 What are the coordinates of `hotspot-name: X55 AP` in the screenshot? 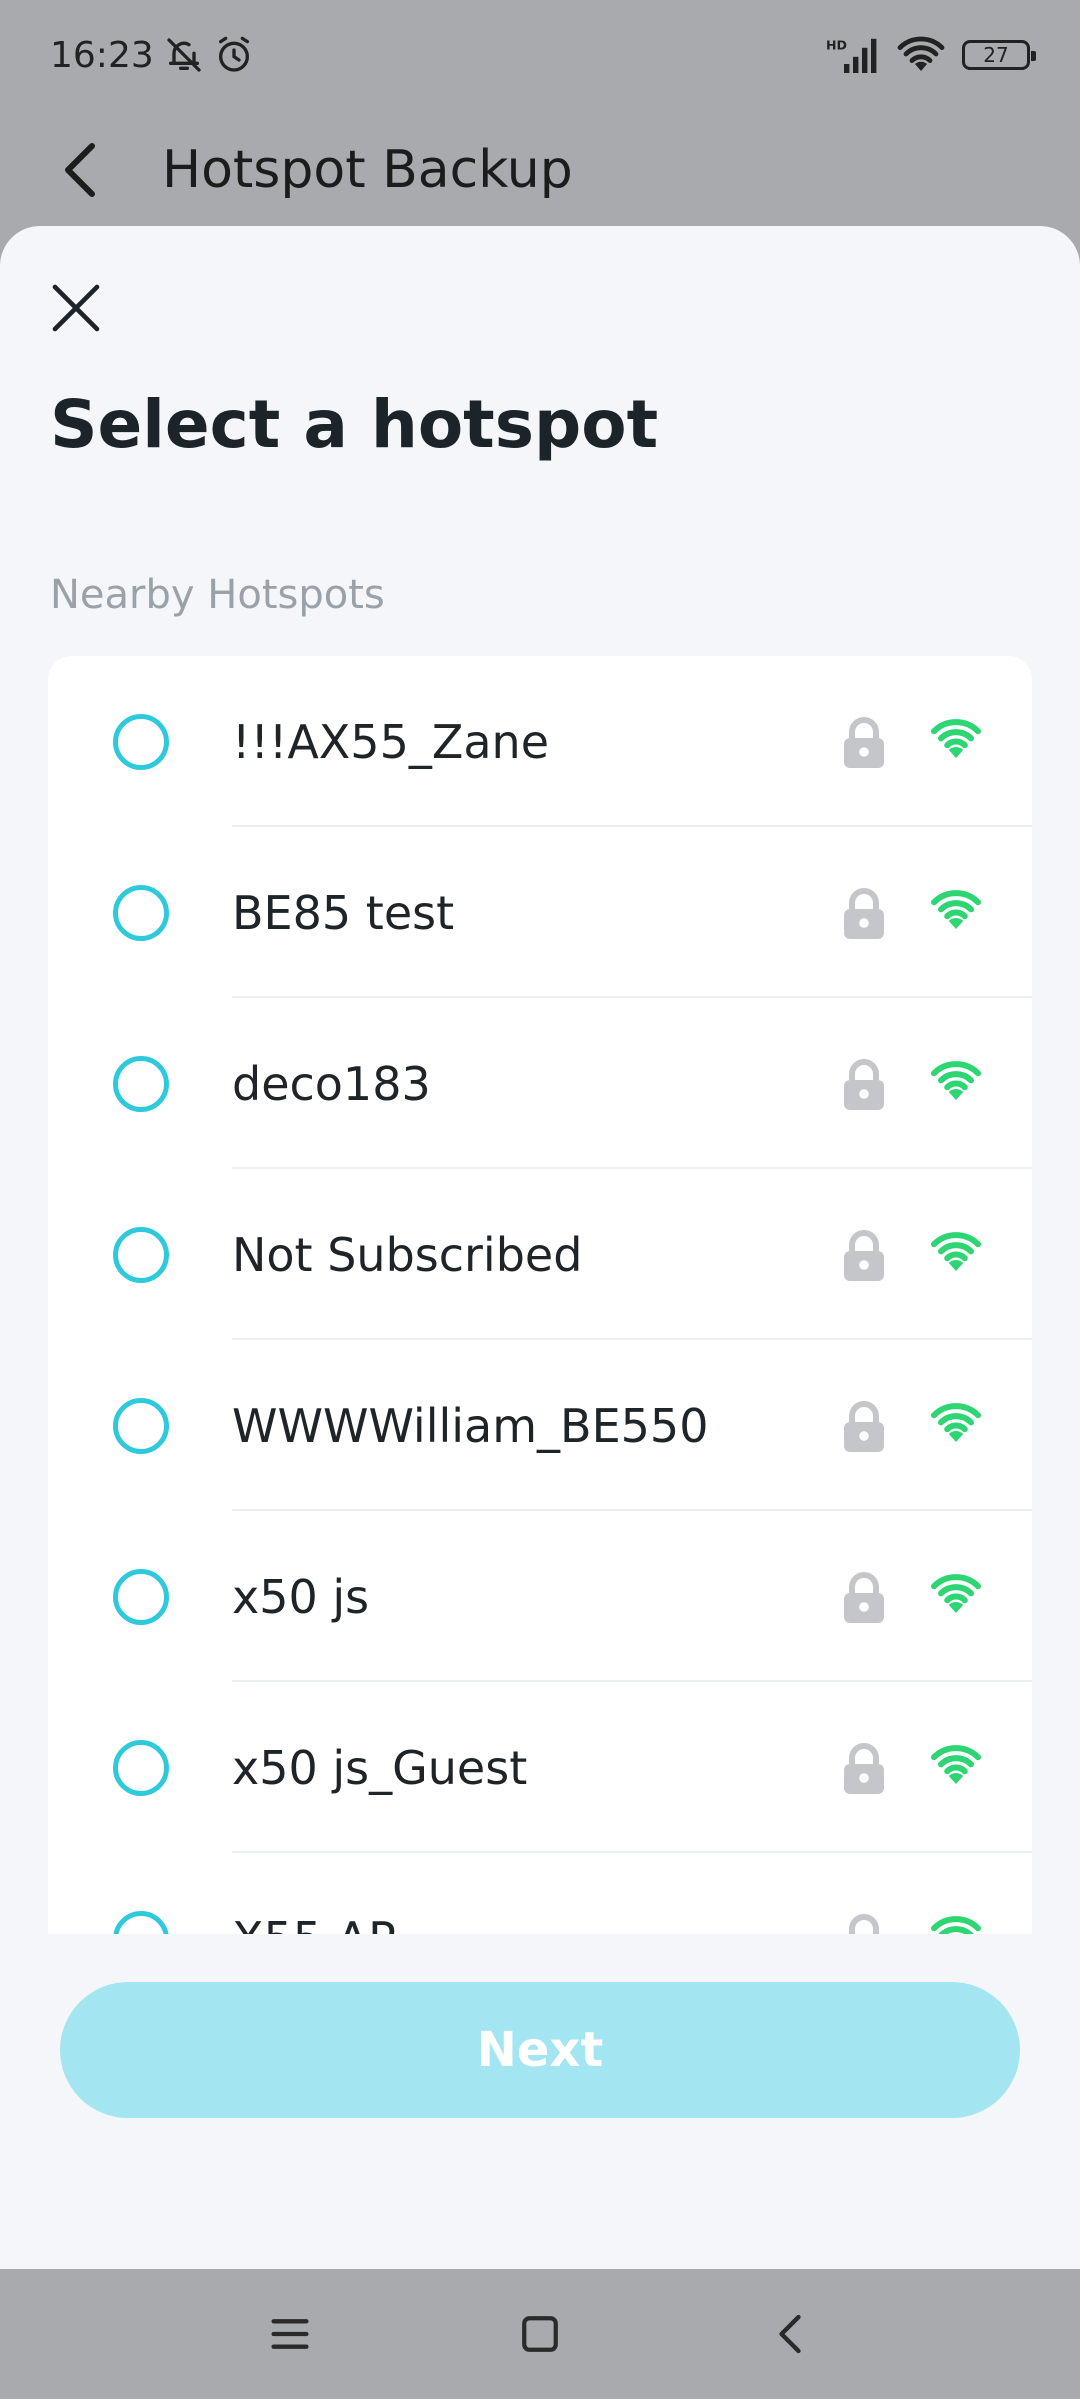 It's located at (314, 1923).